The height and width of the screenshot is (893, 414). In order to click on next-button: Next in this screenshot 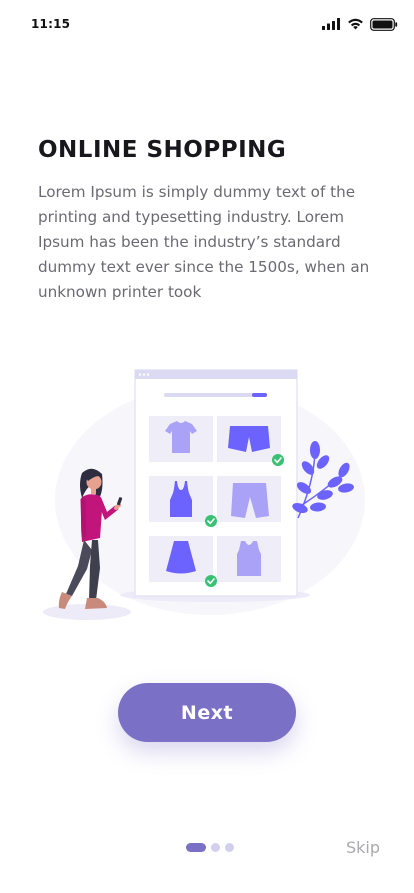, I will do `click(207, 712)`.